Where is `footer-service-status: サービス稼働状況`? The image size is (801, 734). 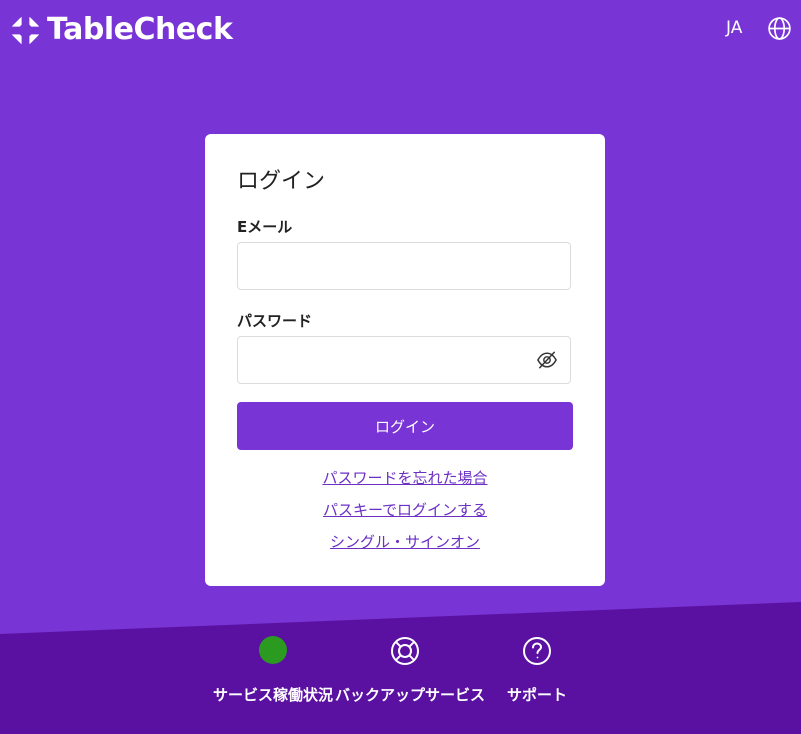
footer-service-status: サービス稼働状況 is located at coordinates (273, 672).